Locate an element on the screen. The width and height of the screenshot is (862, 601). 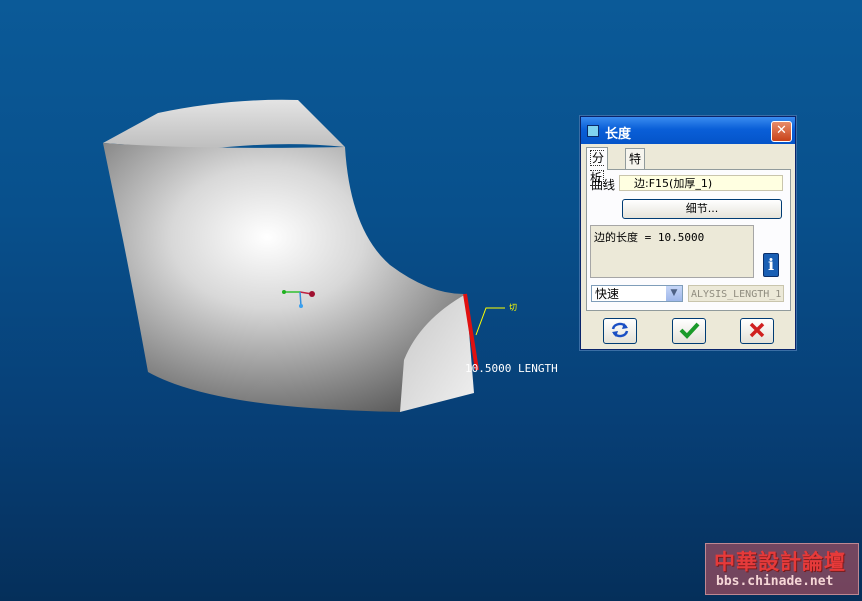
ok-button is located at coordinates (689, 331).